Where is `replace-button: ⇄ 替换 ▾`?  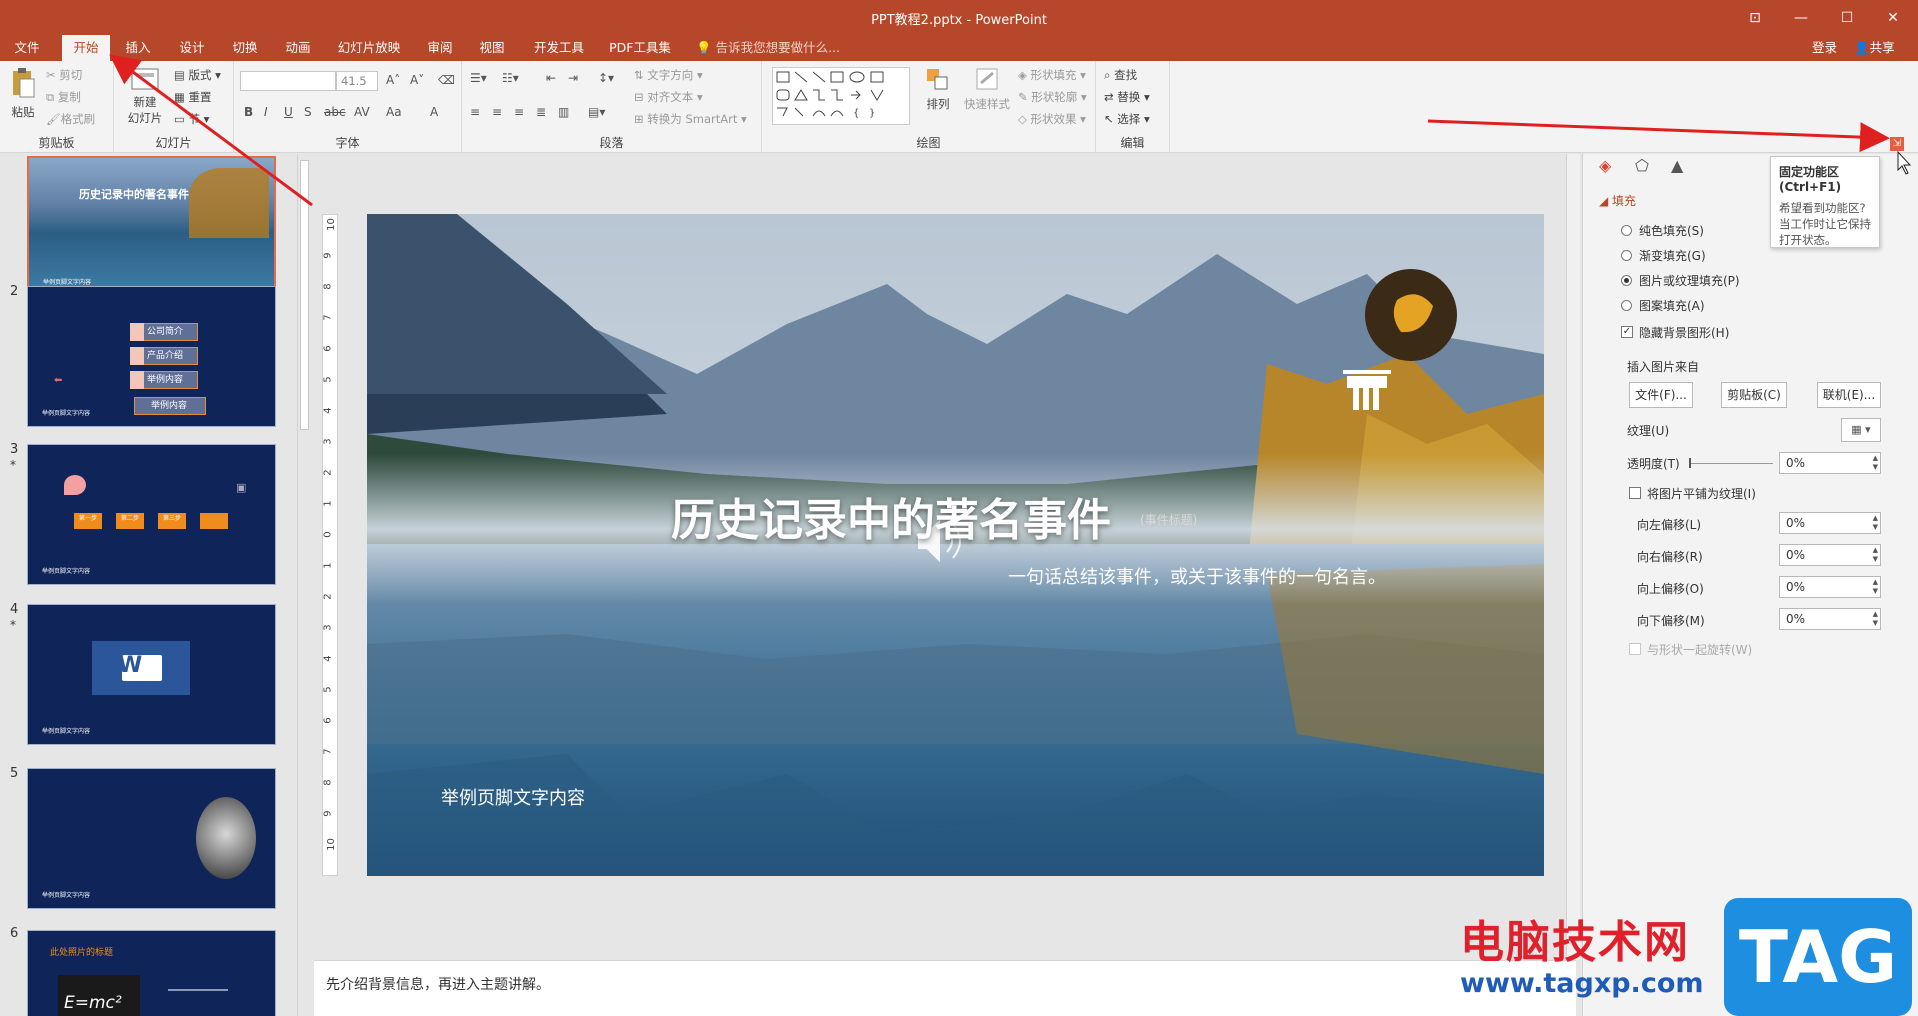 replace-button: ⇄ 替换 ▾ is located at coordinates (1127, 97).